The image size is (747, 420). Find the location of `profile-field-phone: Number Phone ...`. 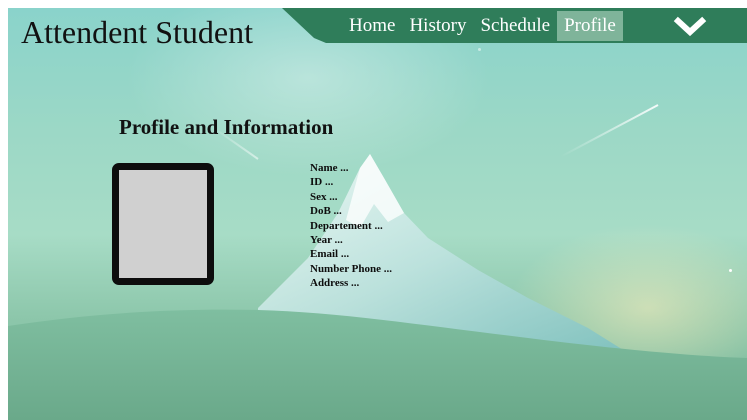

profile-field-phone: Number Phone ... is located at coordinates (351, 268).